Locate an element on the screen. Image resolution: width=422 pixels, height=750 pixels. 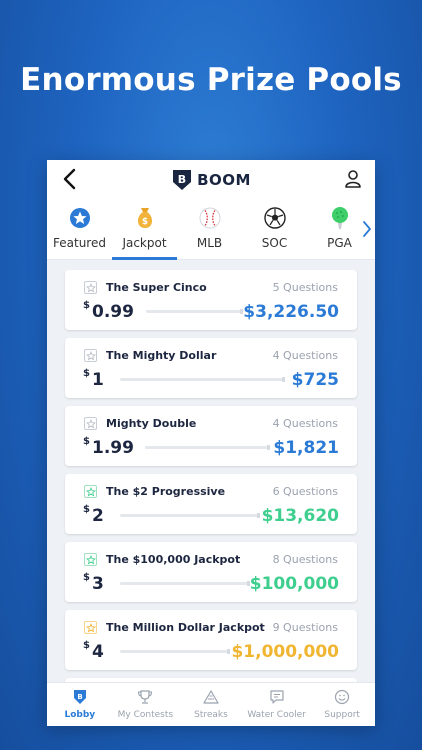
tab-mlb: MLB is located at coordinates (209, 229).